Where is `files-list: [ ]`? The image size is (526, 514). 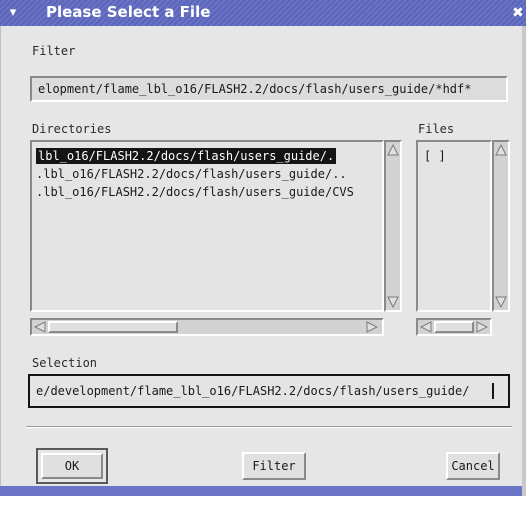 files-list: [ ] is located at coordinates (454, 226).